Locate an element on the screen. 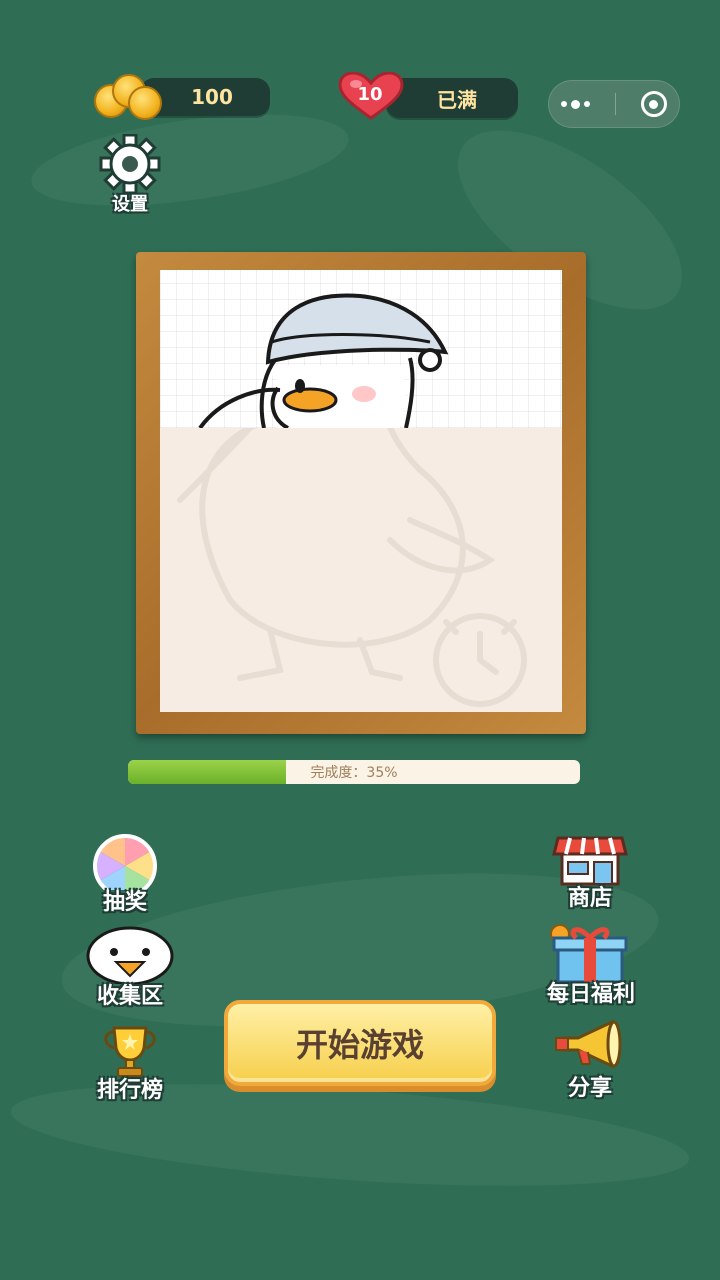  coins-icon is located at coordinates (129, 97).